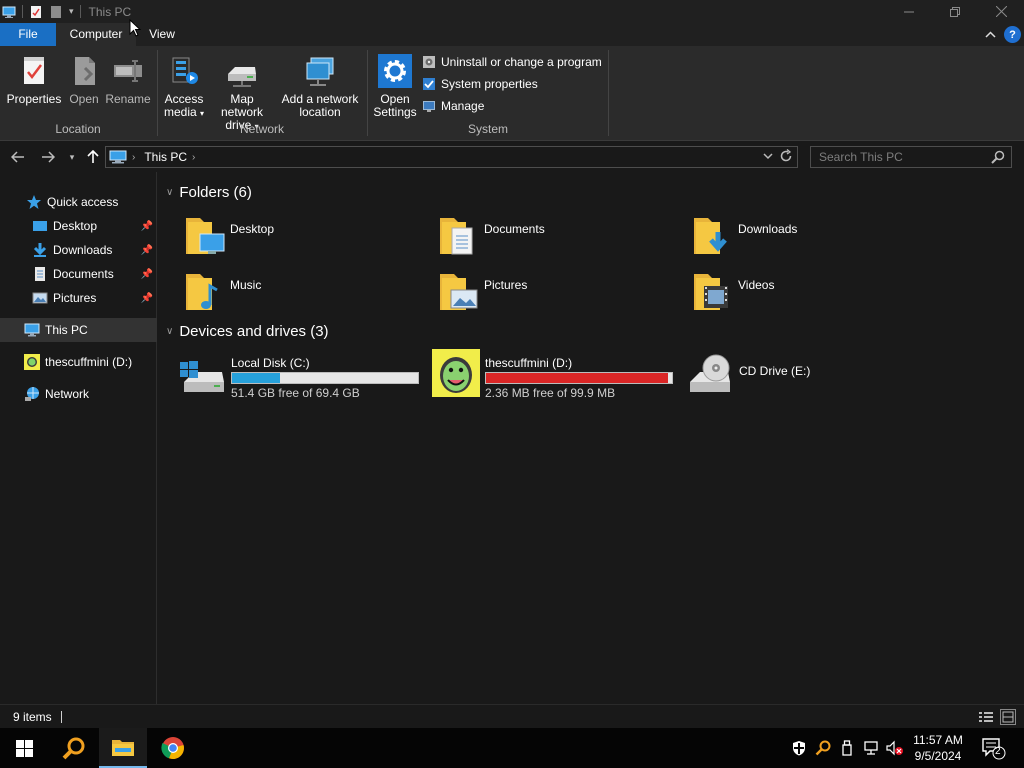  What do you see at coordinates (56, 12) in the screenshot?
I see `new-folder-quick-icon` at bounding box center [56, 12].